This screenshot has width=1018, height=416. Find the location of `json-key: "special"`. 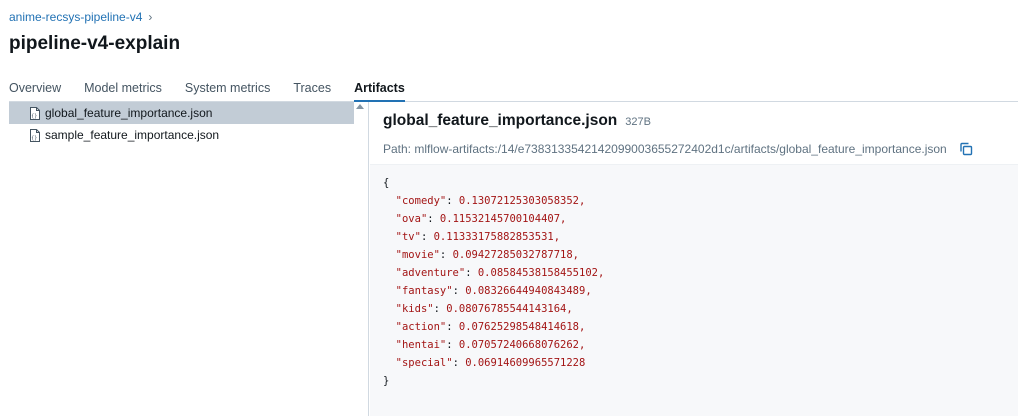

json-key: "special" is located at coordinates (424, 363).